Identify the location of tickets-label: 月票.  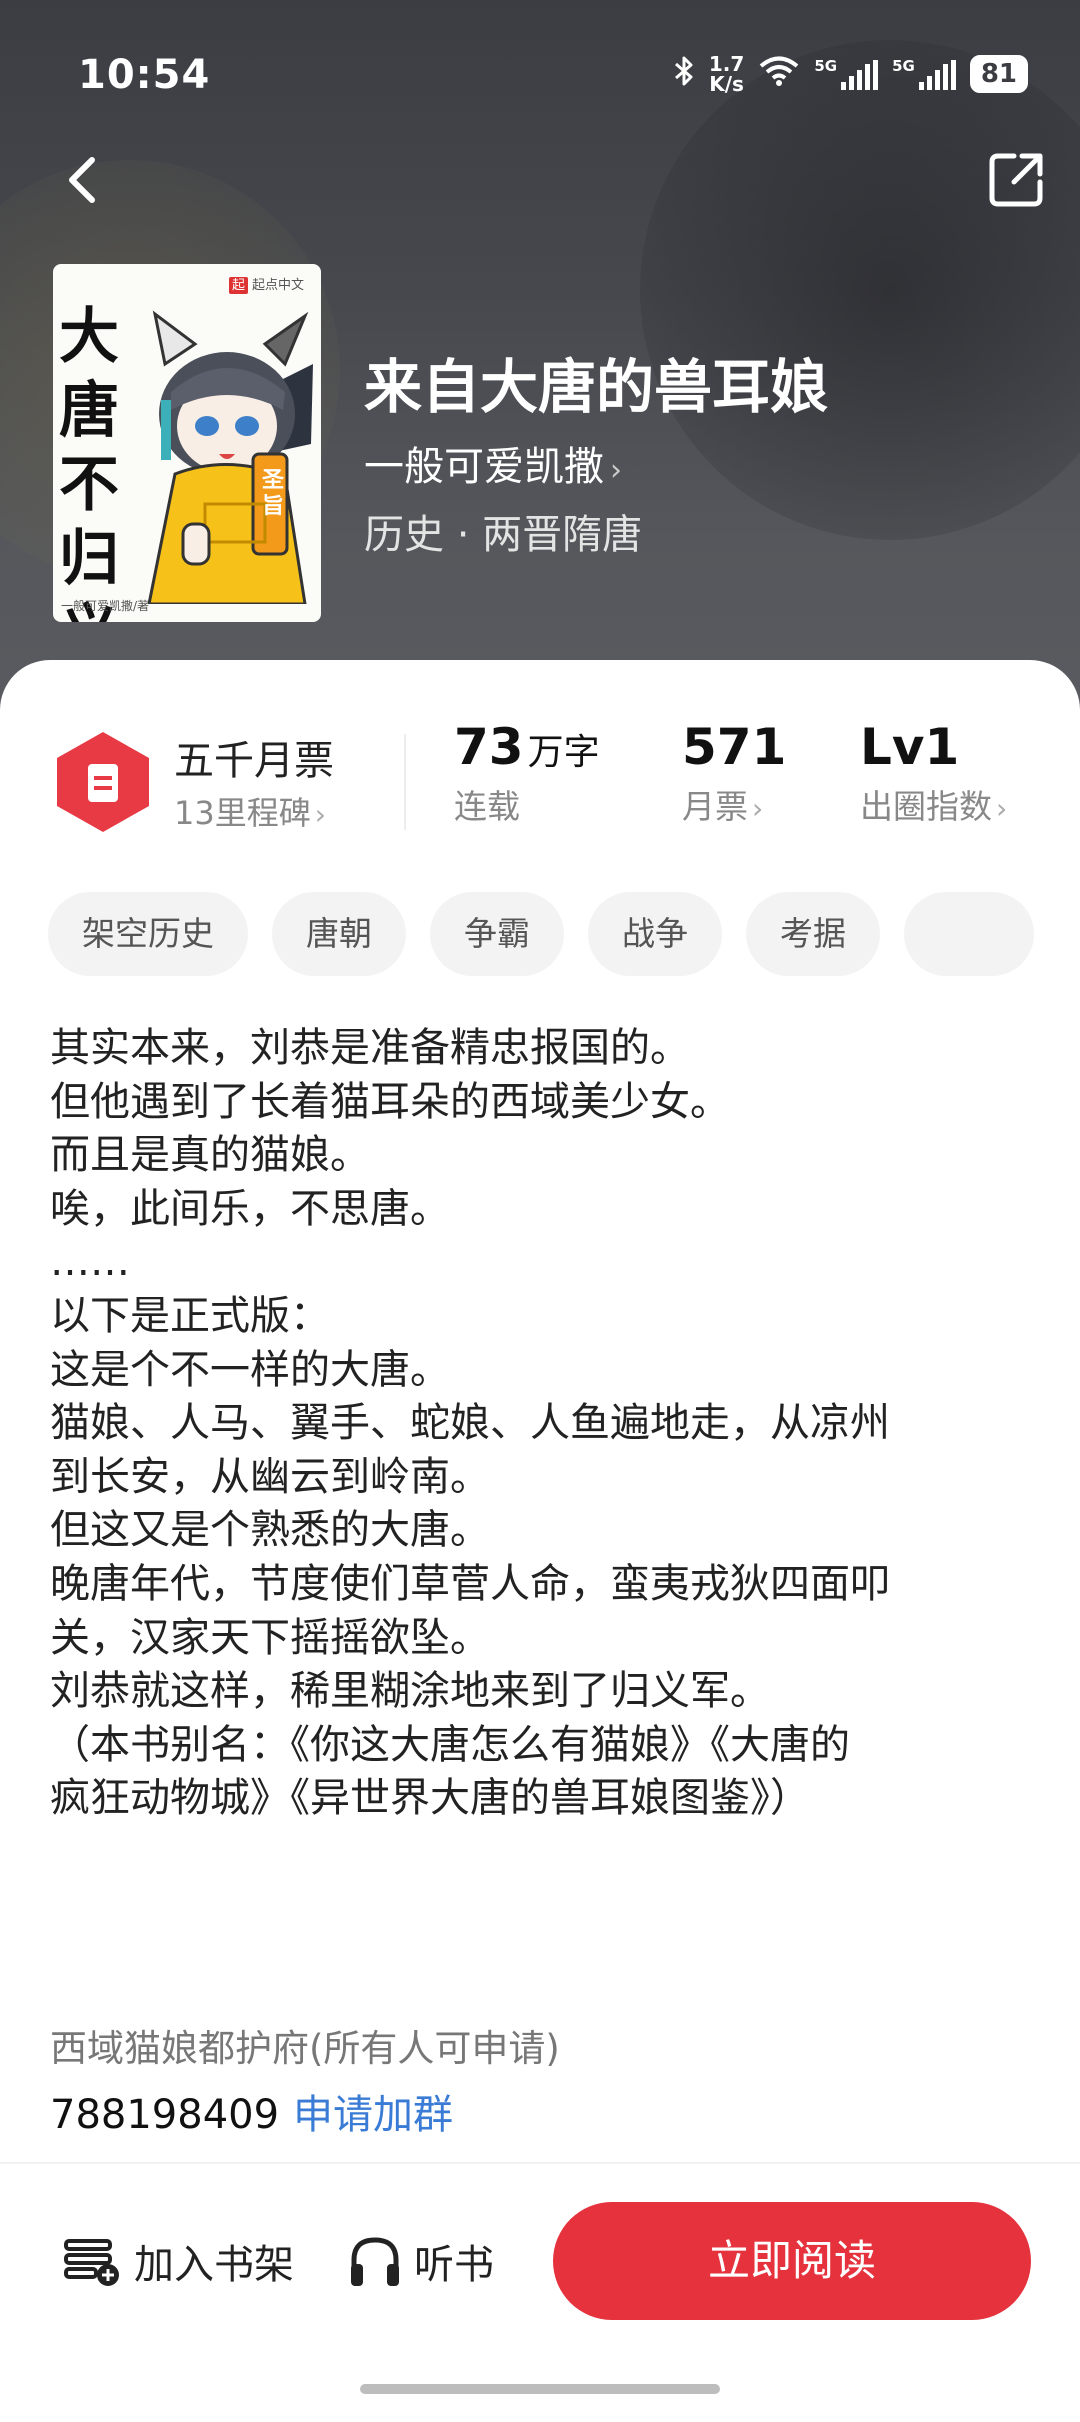
(715, 806).